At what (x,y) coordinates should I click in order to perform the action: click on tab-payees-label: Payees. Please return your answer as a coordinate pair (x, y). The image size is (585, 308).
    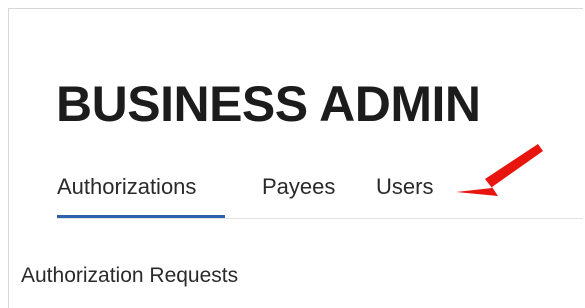
    Looking at the image, I should click on (299, 186).